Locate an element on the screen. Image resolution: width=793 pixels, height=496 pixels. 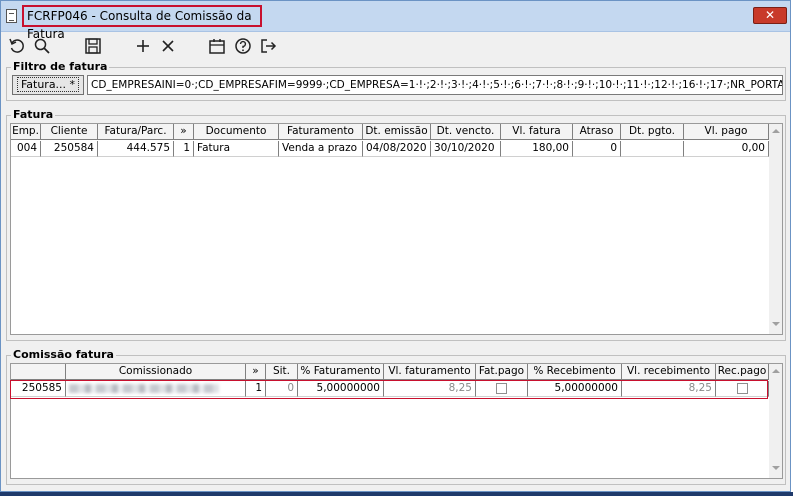
comissao-col-pct-recebimento: % Recebimento is located at coordinates (575, 372).